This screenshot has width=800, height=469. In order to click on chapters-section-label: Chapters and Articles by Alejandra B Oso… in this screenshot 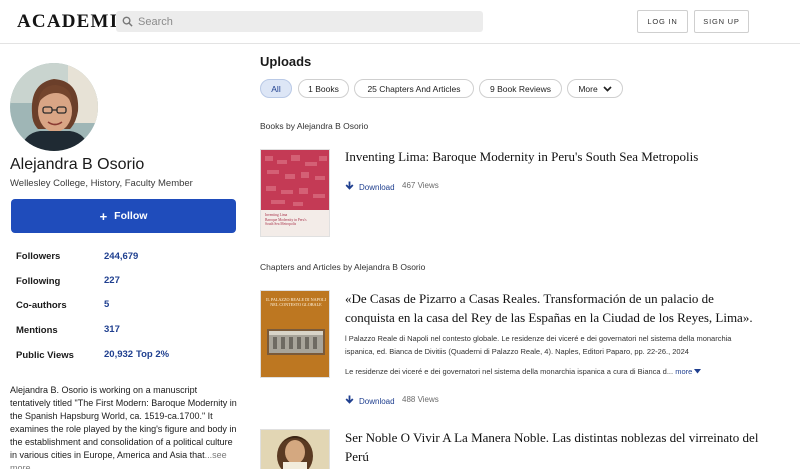, I will do `click(343, 267)`.